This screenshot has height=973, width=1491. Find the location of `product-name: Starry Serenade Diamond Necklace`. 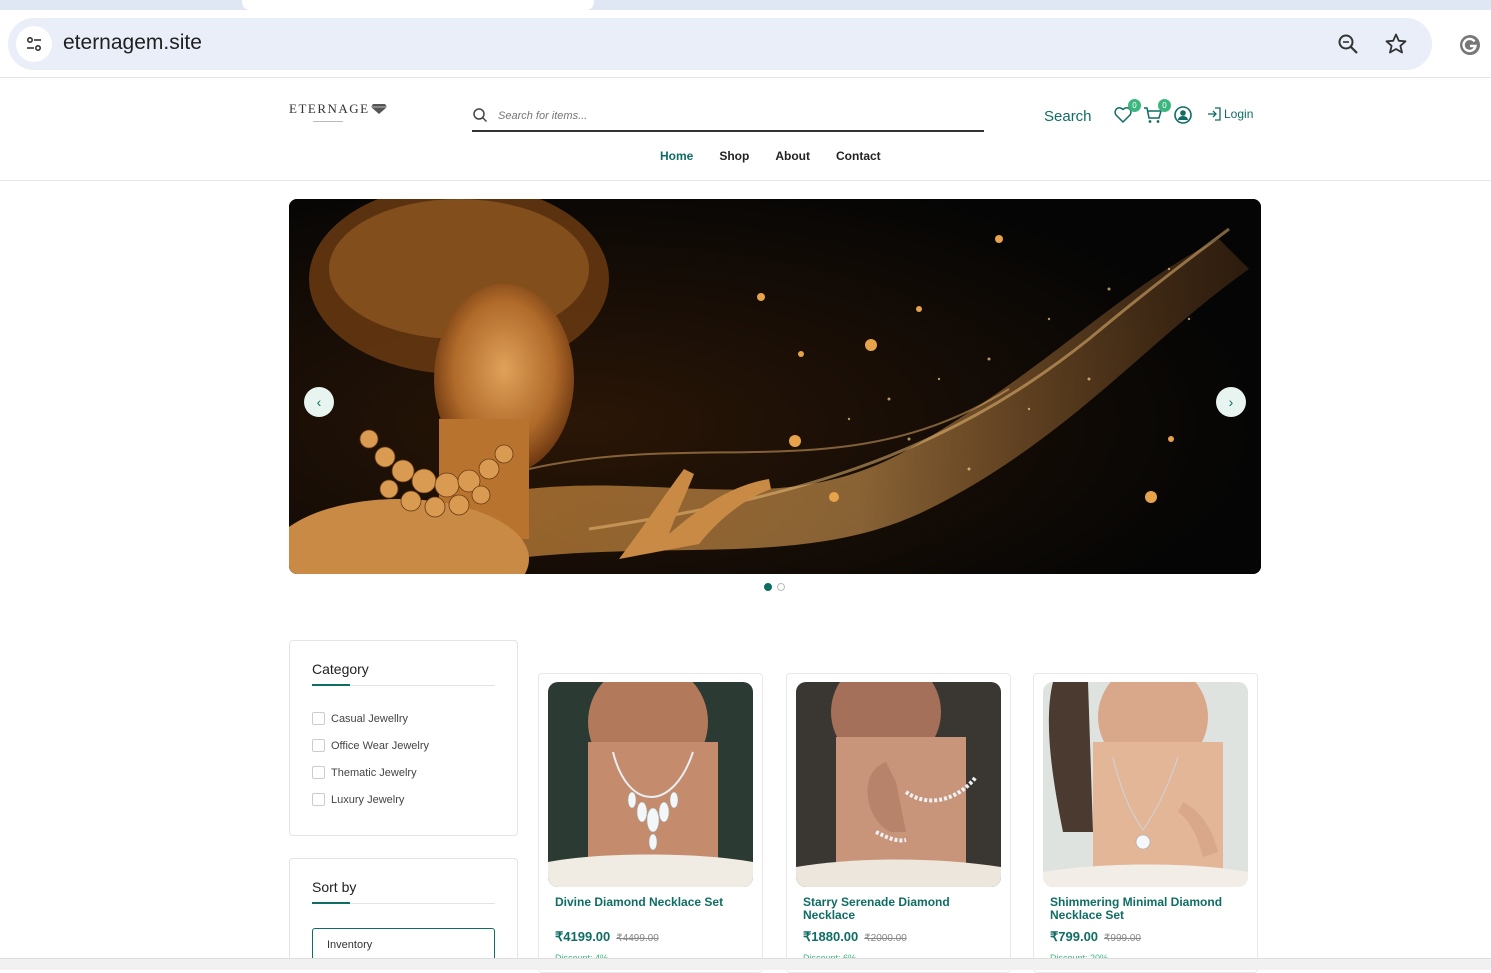

product-name: Starry Serenade Diamond Necklace is located at coordinates (900, 909).